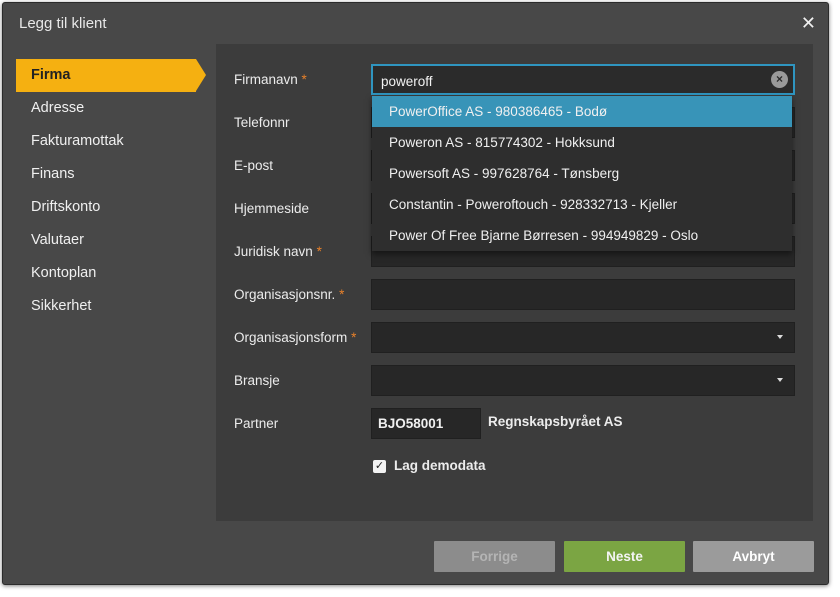 The height and width of the screenshot is (597, 840). What do you see at coordinates (111, 141) in the screenshot?
I see `sidebar-item-fakturamottak: Fakturamottak` at bounding box center [111, 141].